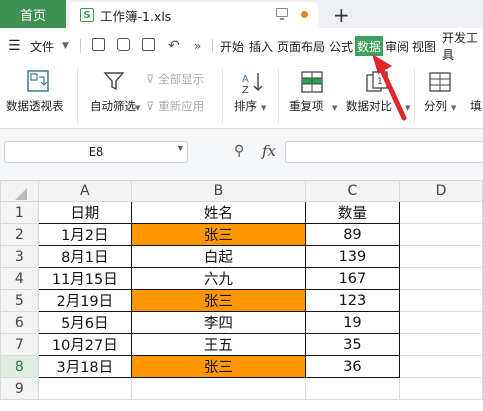 The width and height of the screenshot is (483, 411). What do you see at coordinates (19, 191) in the screenshot?
I see `select-all-corner` at bounding box center [19, 191].